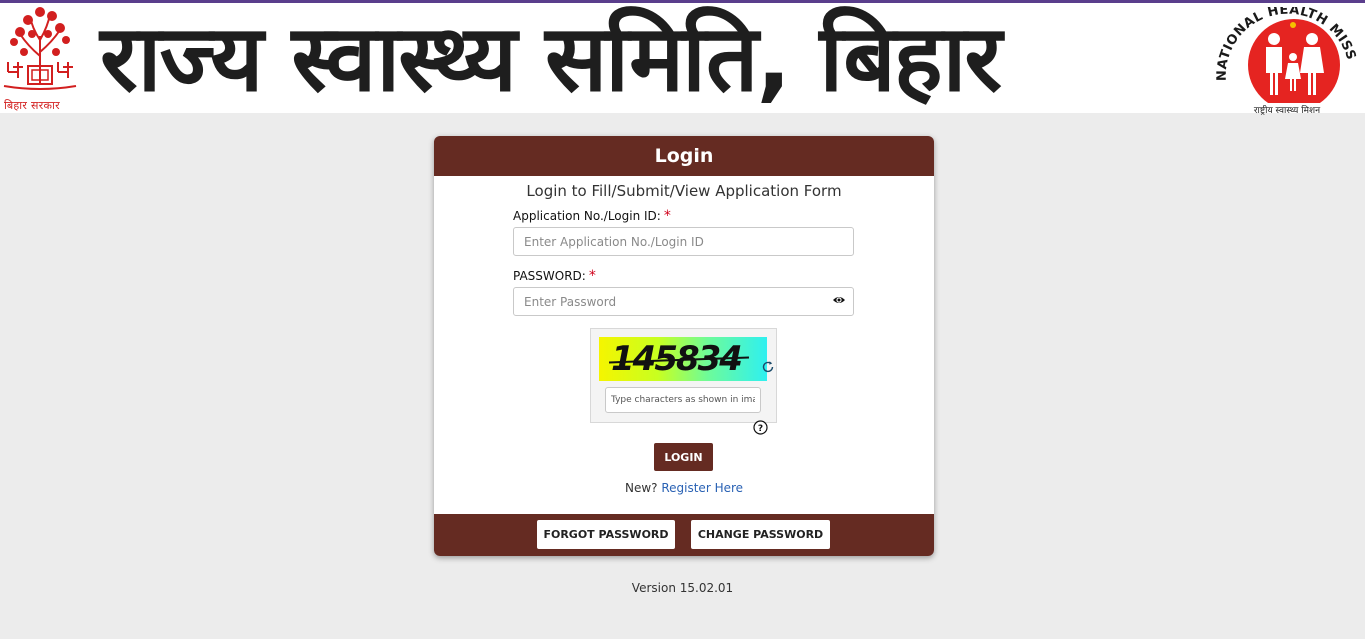 This screenshot has height=639, width=1365. I want to click on new-user-text: New?, so click(641, 488).